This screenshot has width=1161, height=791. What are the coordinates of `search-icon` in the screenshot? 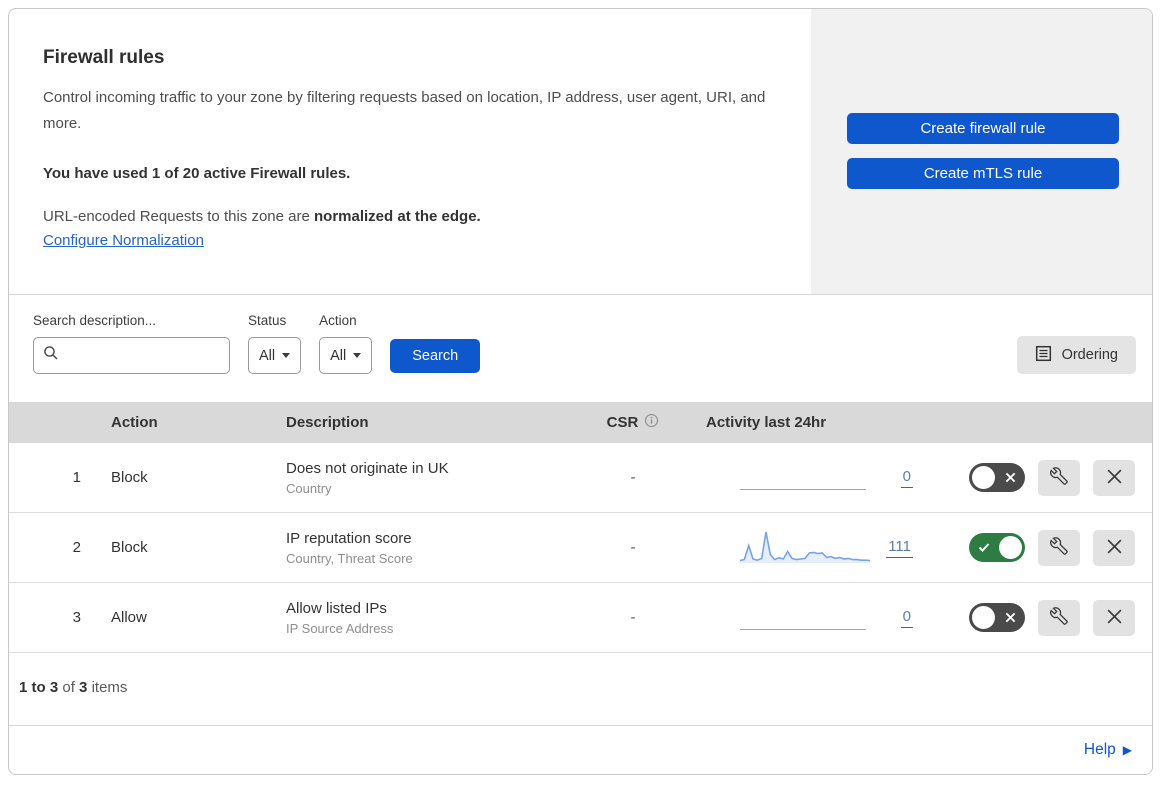 It's located at (51, 355).